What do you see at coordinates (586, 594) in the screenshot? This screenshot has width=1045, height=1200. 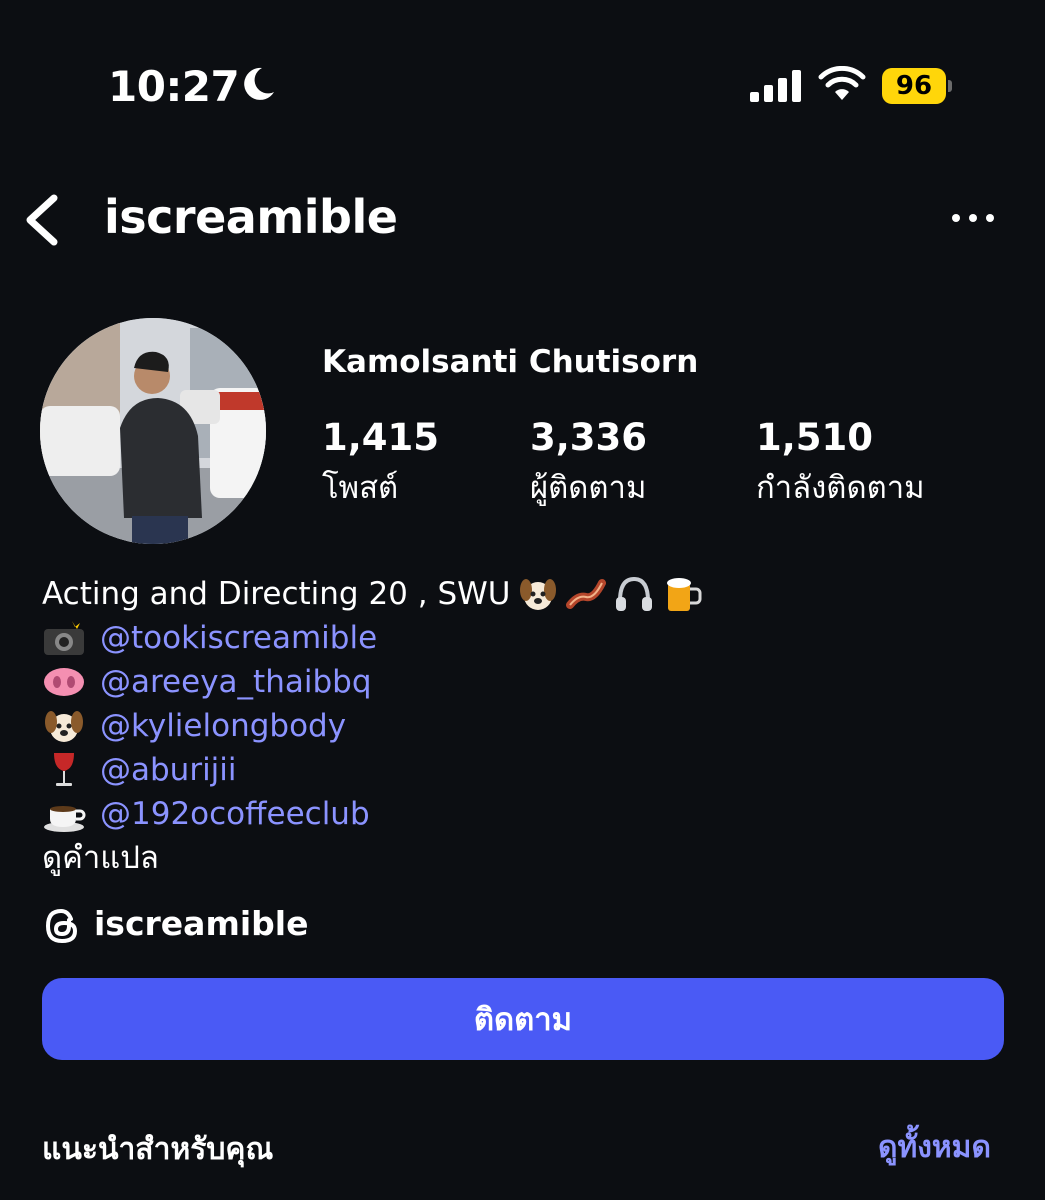 I see `bacon-emoji` at bounding box center [586, 594].